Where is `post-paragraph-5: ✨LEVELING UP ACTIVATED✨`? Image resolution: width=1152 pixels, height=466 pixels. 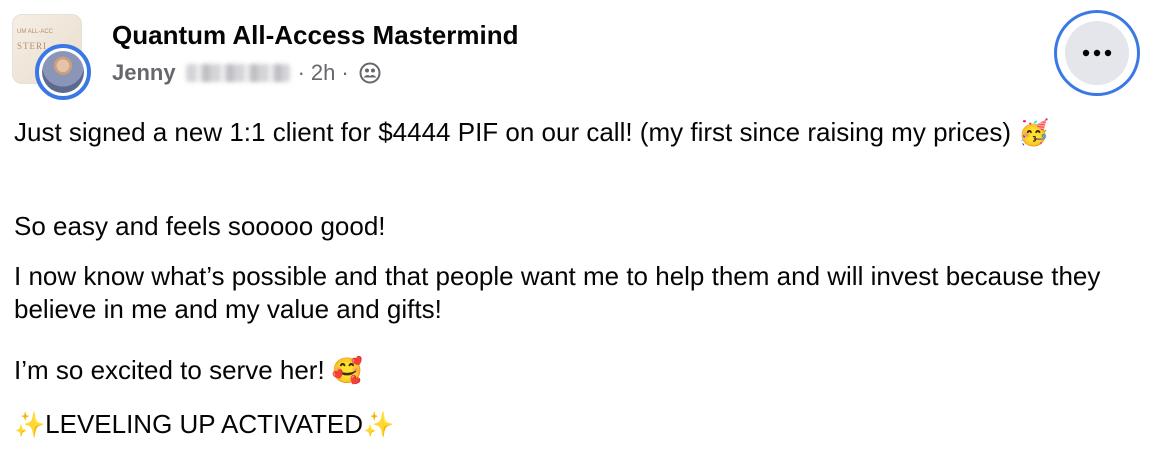
post-paragraph-5: ✨LEVELING UP ACTIVATED✨ is located at coordinates (204, 425).